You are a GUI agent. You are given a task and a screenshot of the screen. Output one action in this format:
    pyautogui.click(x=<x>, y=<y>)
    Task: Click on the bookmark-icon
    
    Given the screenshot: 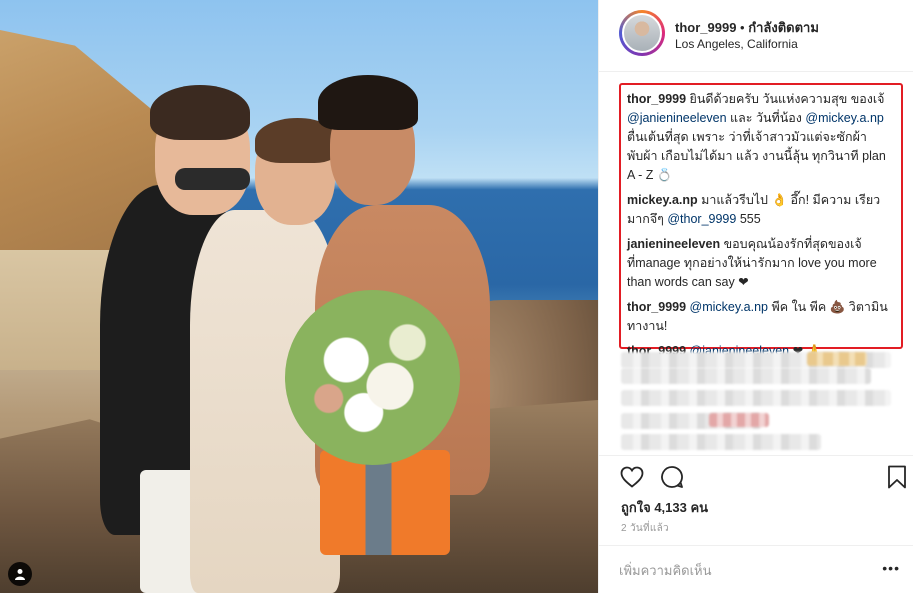 What is the action you would take?
    pyautogui.click(x=897, y=477)
    